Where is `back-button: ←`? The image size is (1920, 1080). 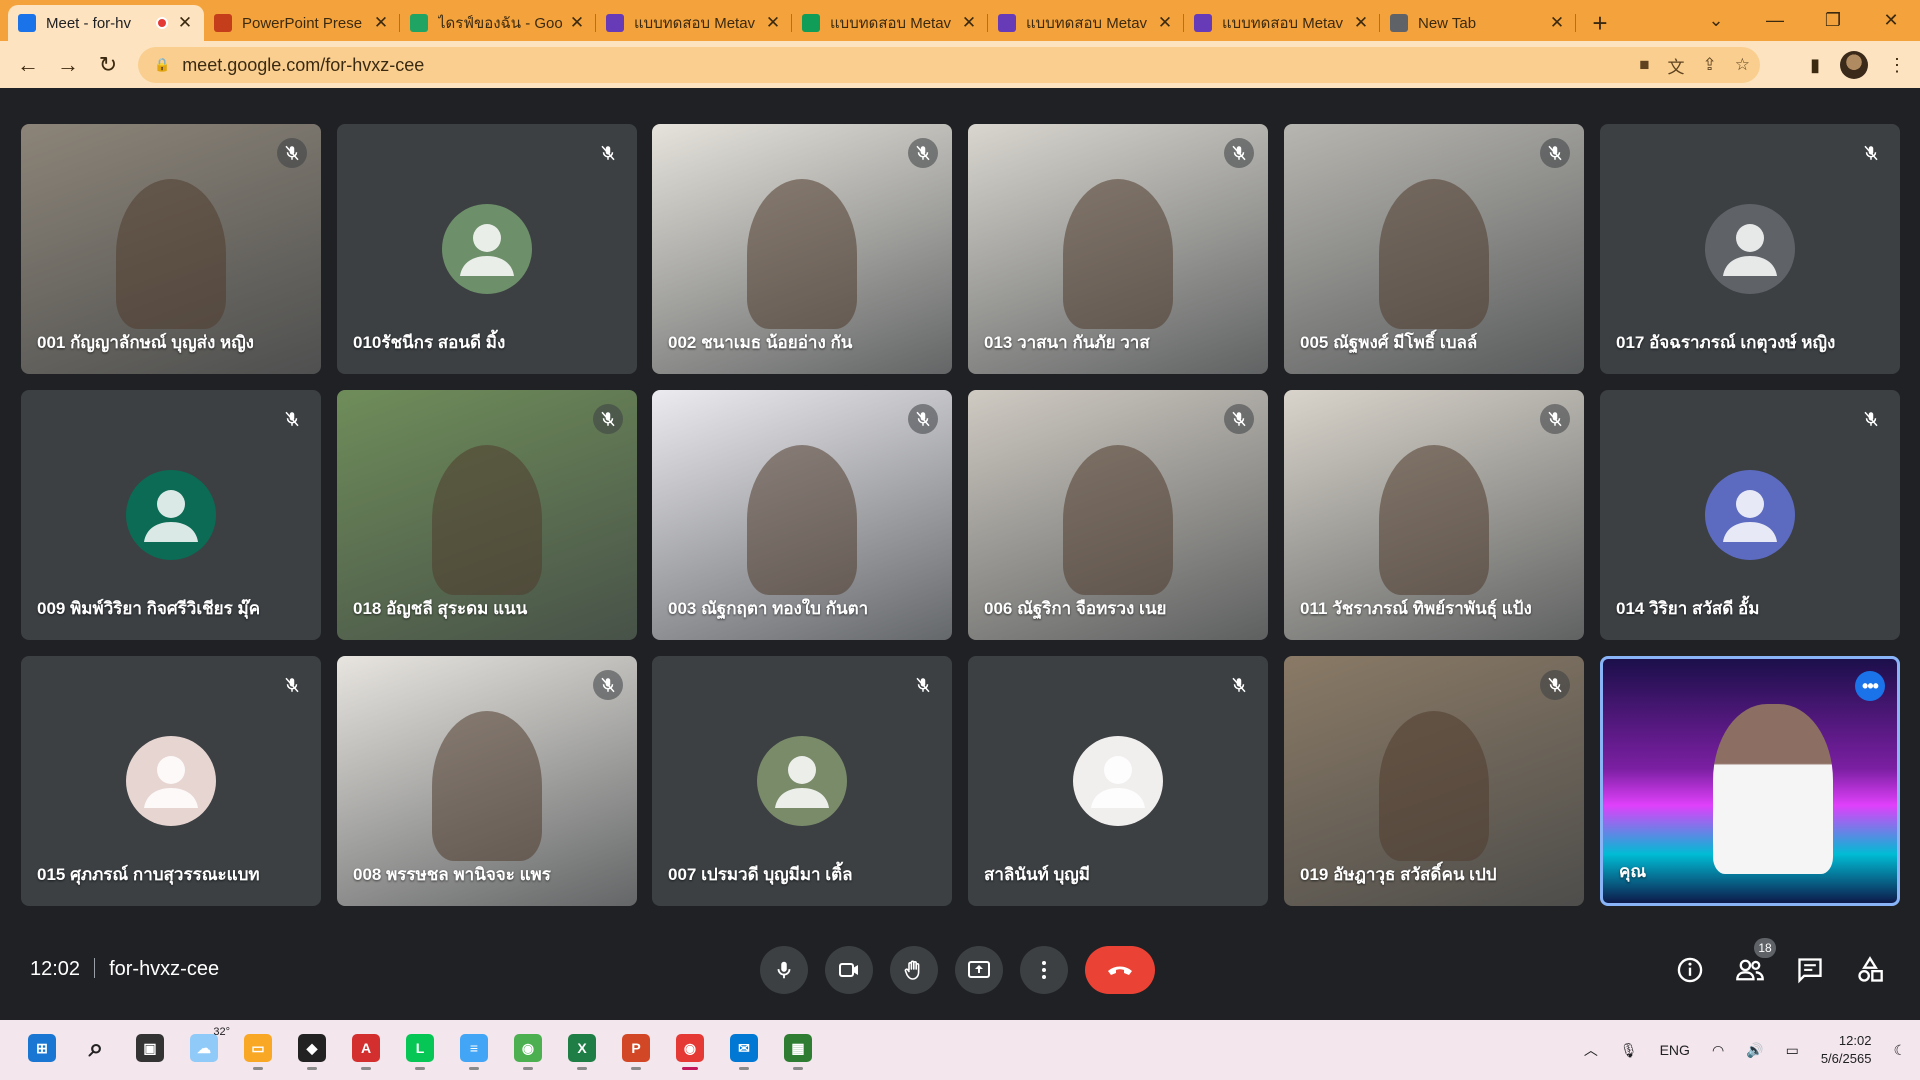
back-button: ← is located at coordinates (28, 65).